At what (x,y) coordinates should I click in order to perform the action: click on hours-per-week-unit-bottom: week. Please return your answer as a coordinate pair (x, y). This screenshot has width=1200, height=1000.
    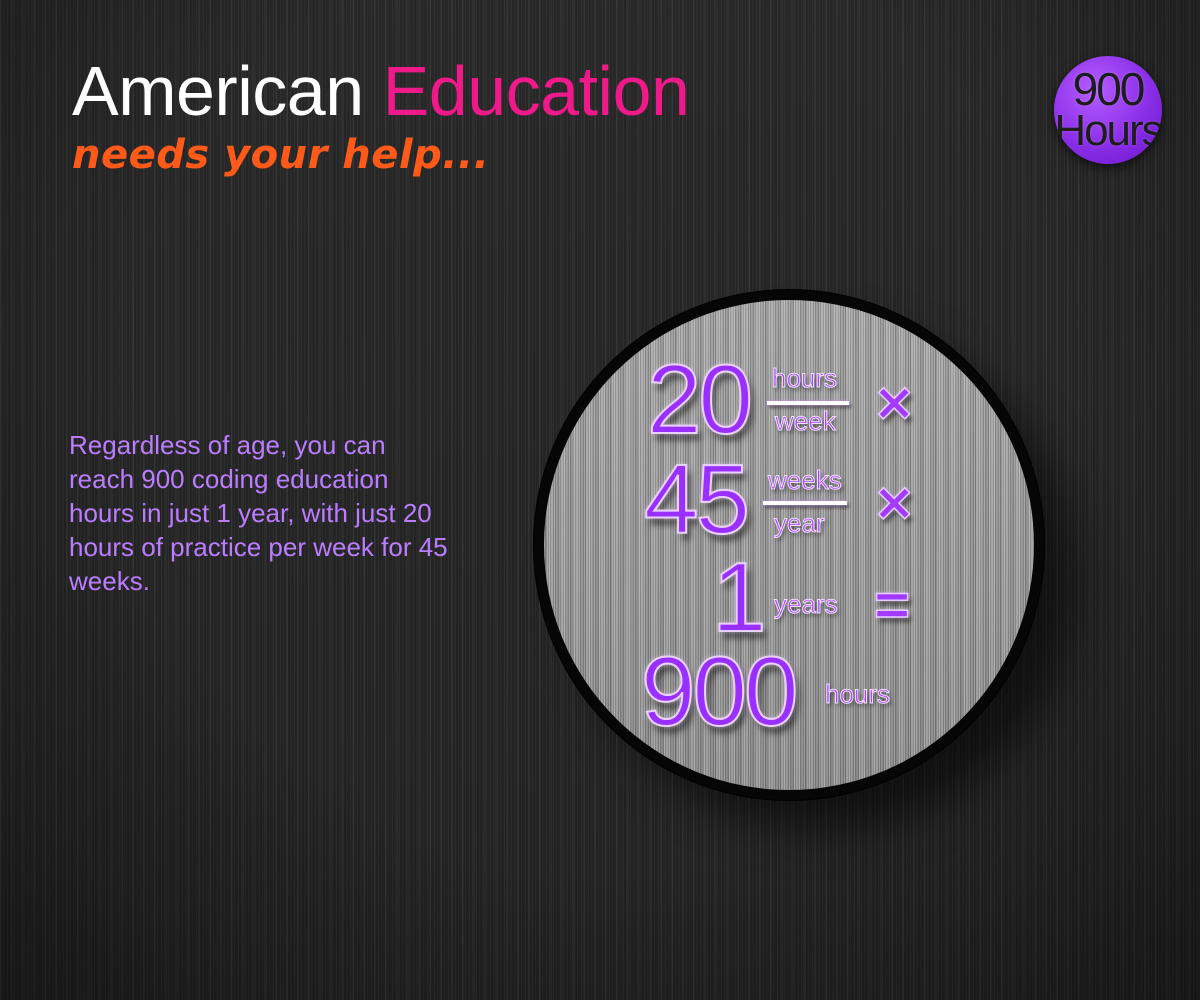
    Looking at the image, I should click on (806, 421).